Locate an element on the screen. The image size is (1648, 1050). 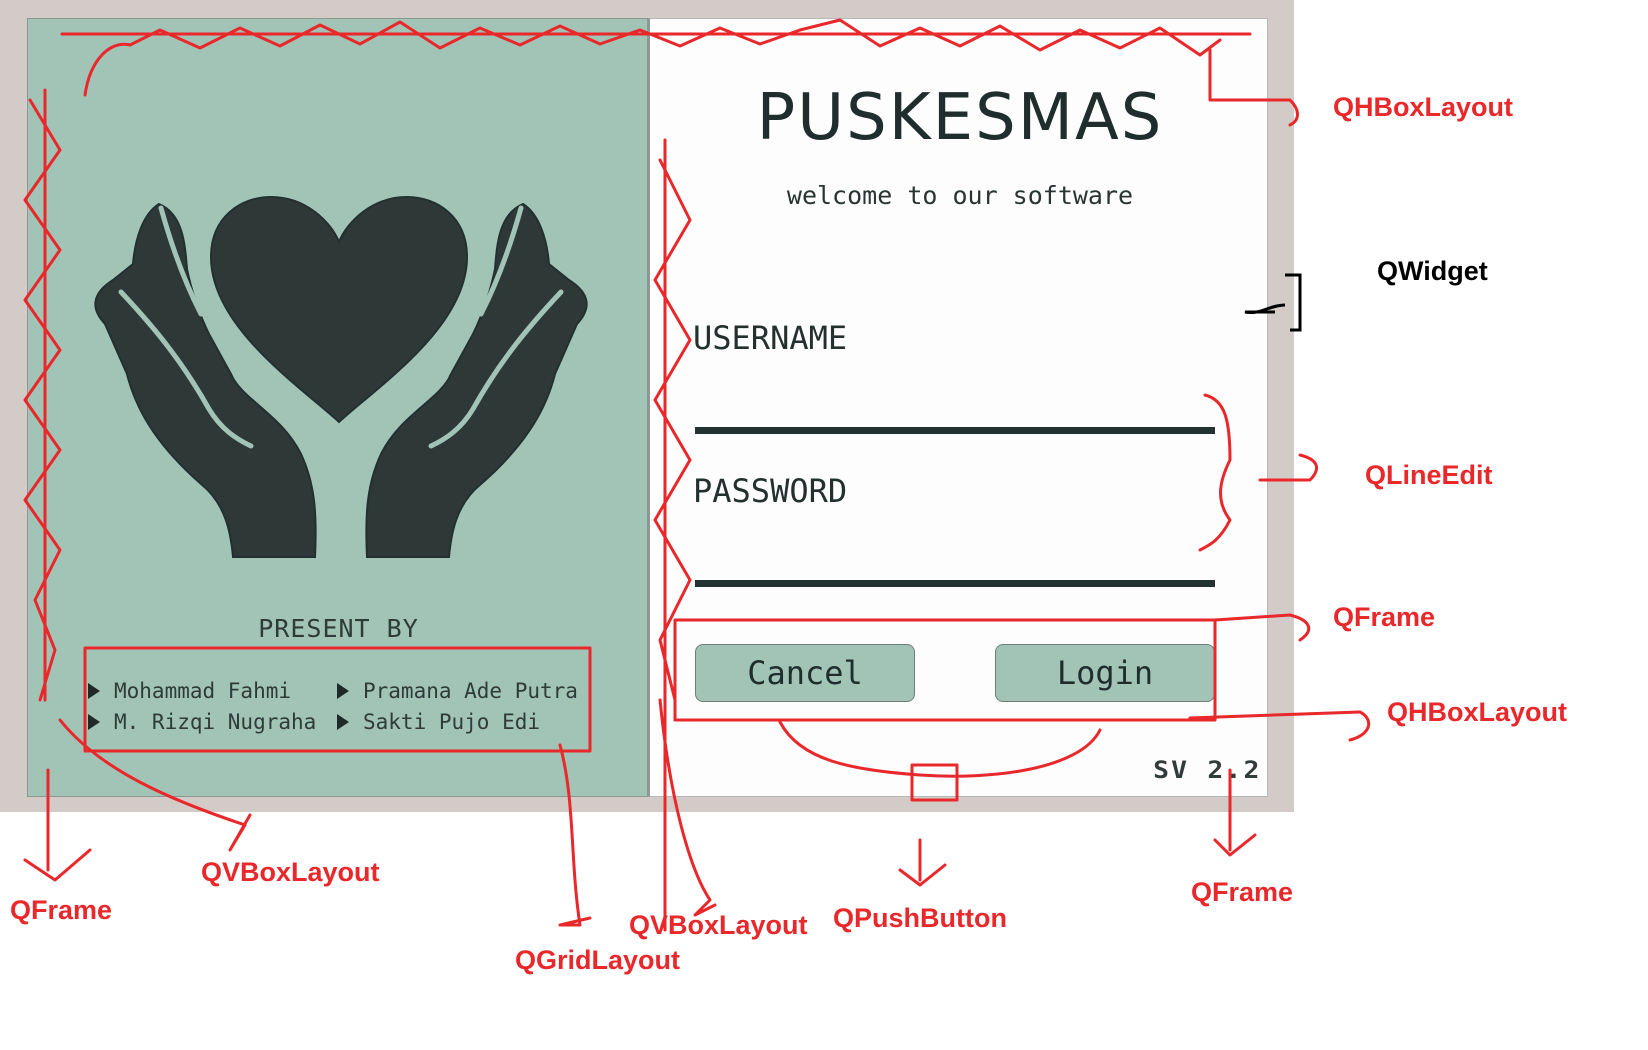
cancel-button: Cancel is located at coordinates (805, 673).